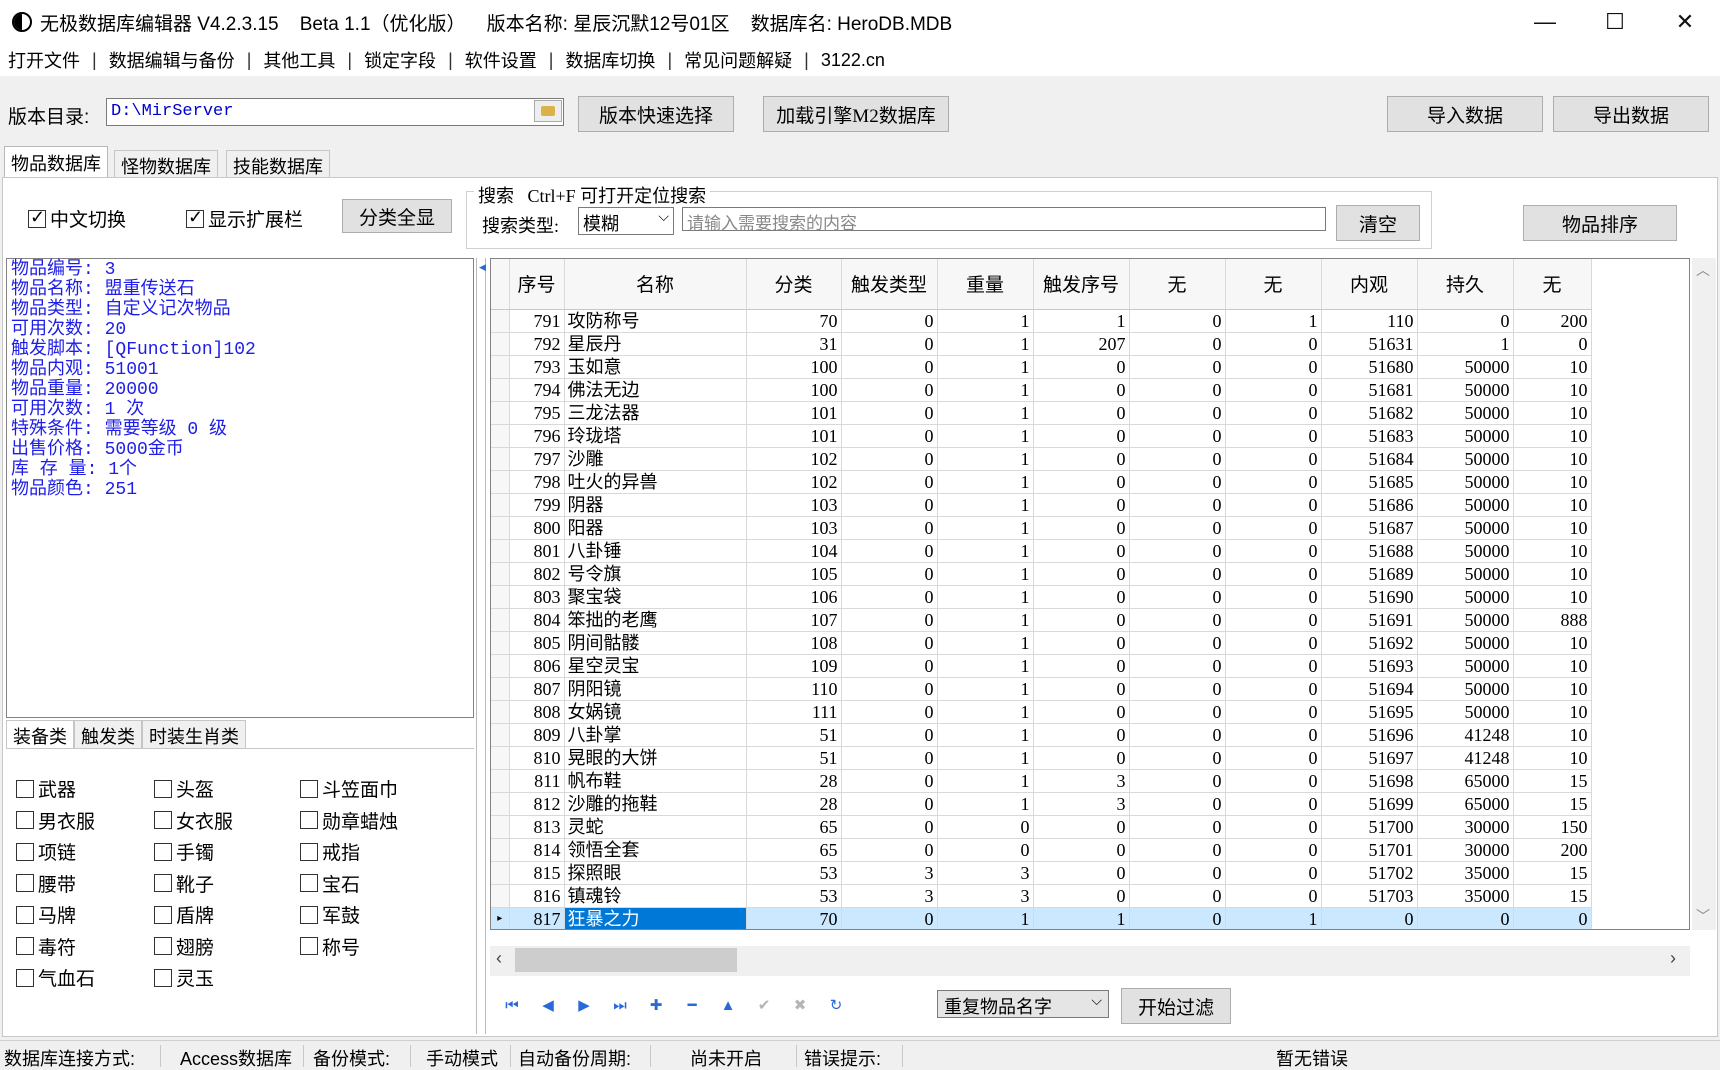  Describe the element at coordinates (1081, 781) in the screenshot. I see `table-cell: 3` at that location.